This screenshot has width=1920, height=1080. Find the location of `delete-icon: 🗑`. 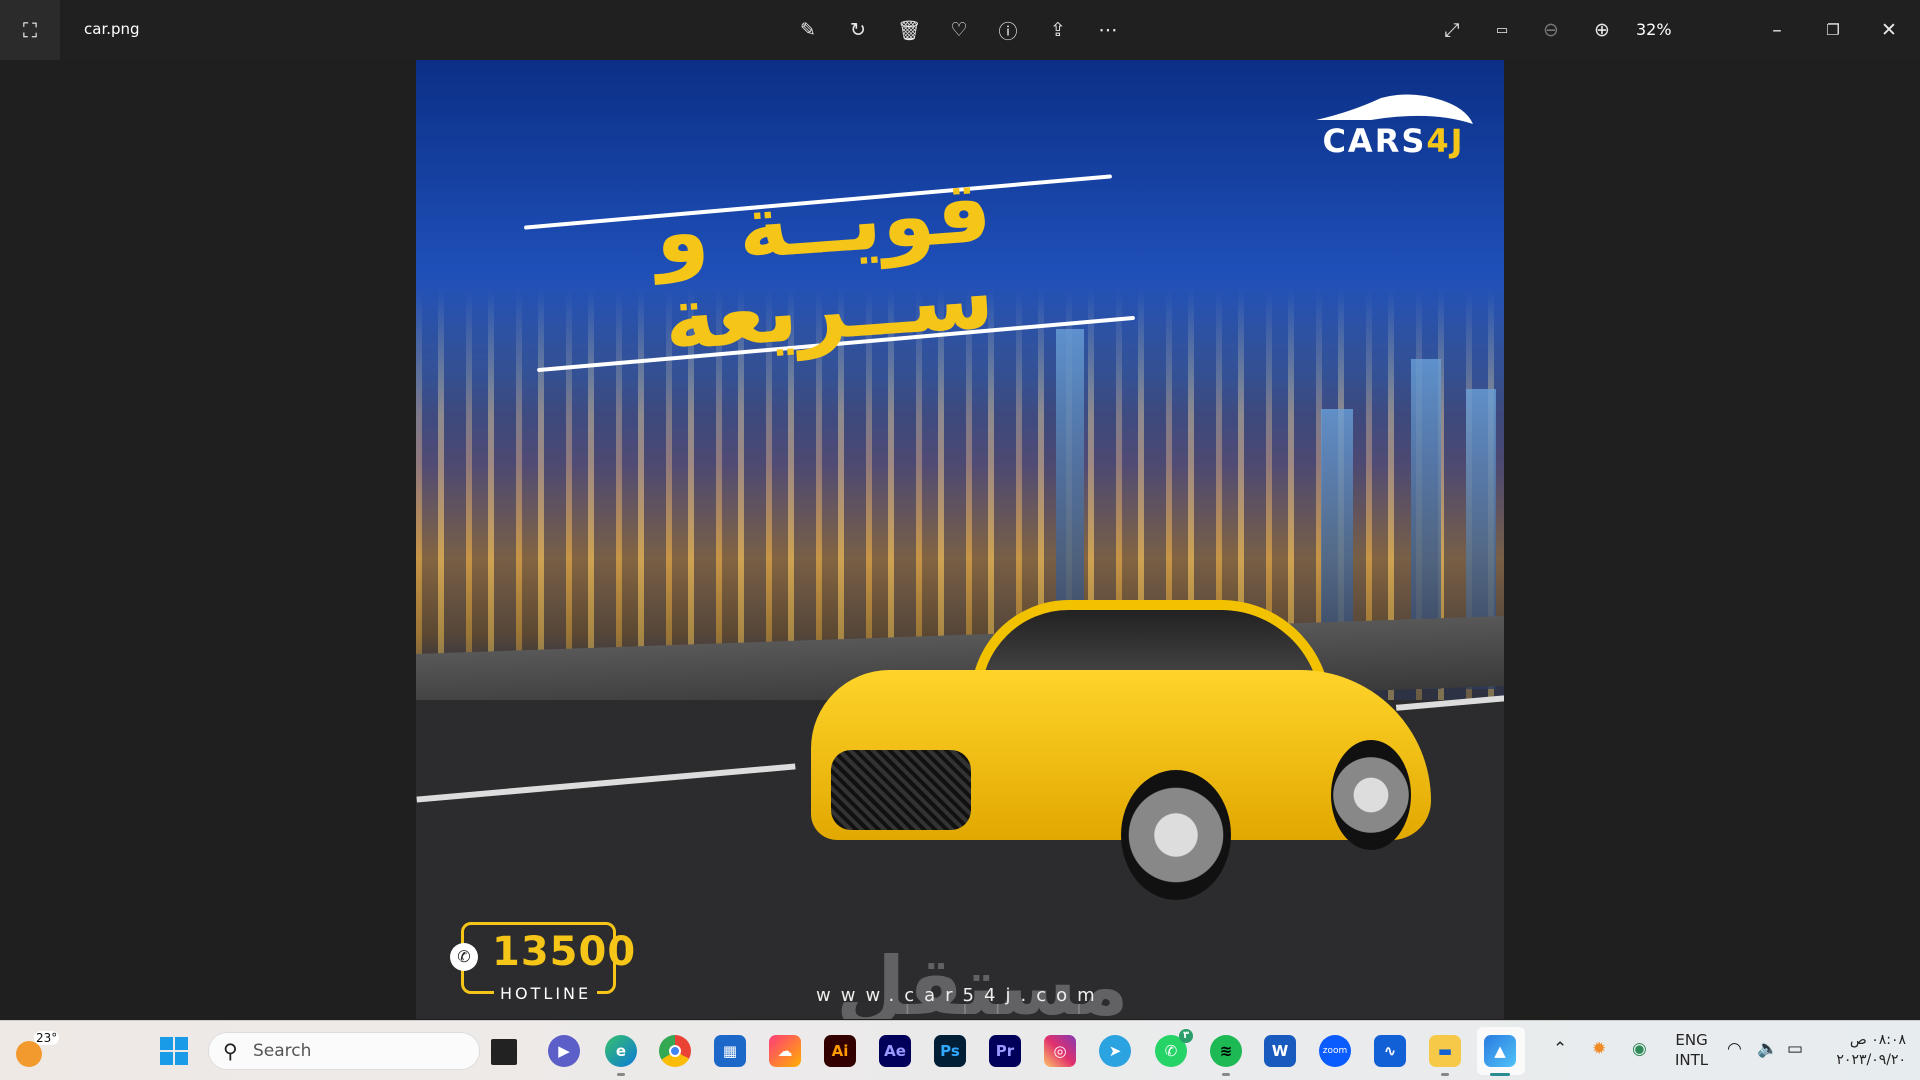

delete-icon: 🗑 is located at coordinates (909, 30).